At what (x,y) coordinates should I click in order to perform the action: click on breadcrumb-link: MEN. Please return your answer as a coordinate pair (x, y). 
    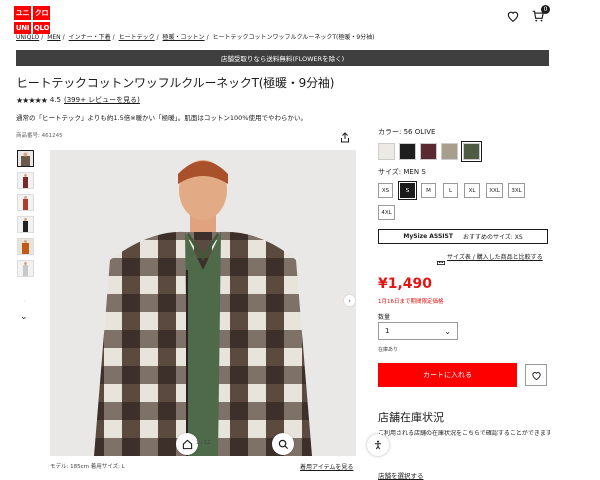
    Looking at the image, I should click on (53, 37).